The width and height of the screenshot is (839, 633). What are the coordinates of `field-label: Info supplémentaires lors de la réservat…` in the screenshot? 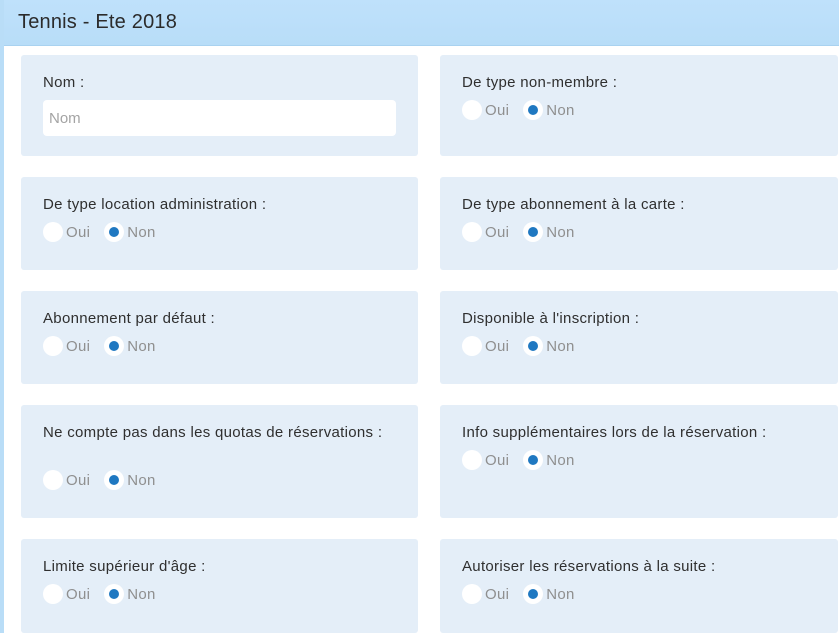 It's located at (614, 432).